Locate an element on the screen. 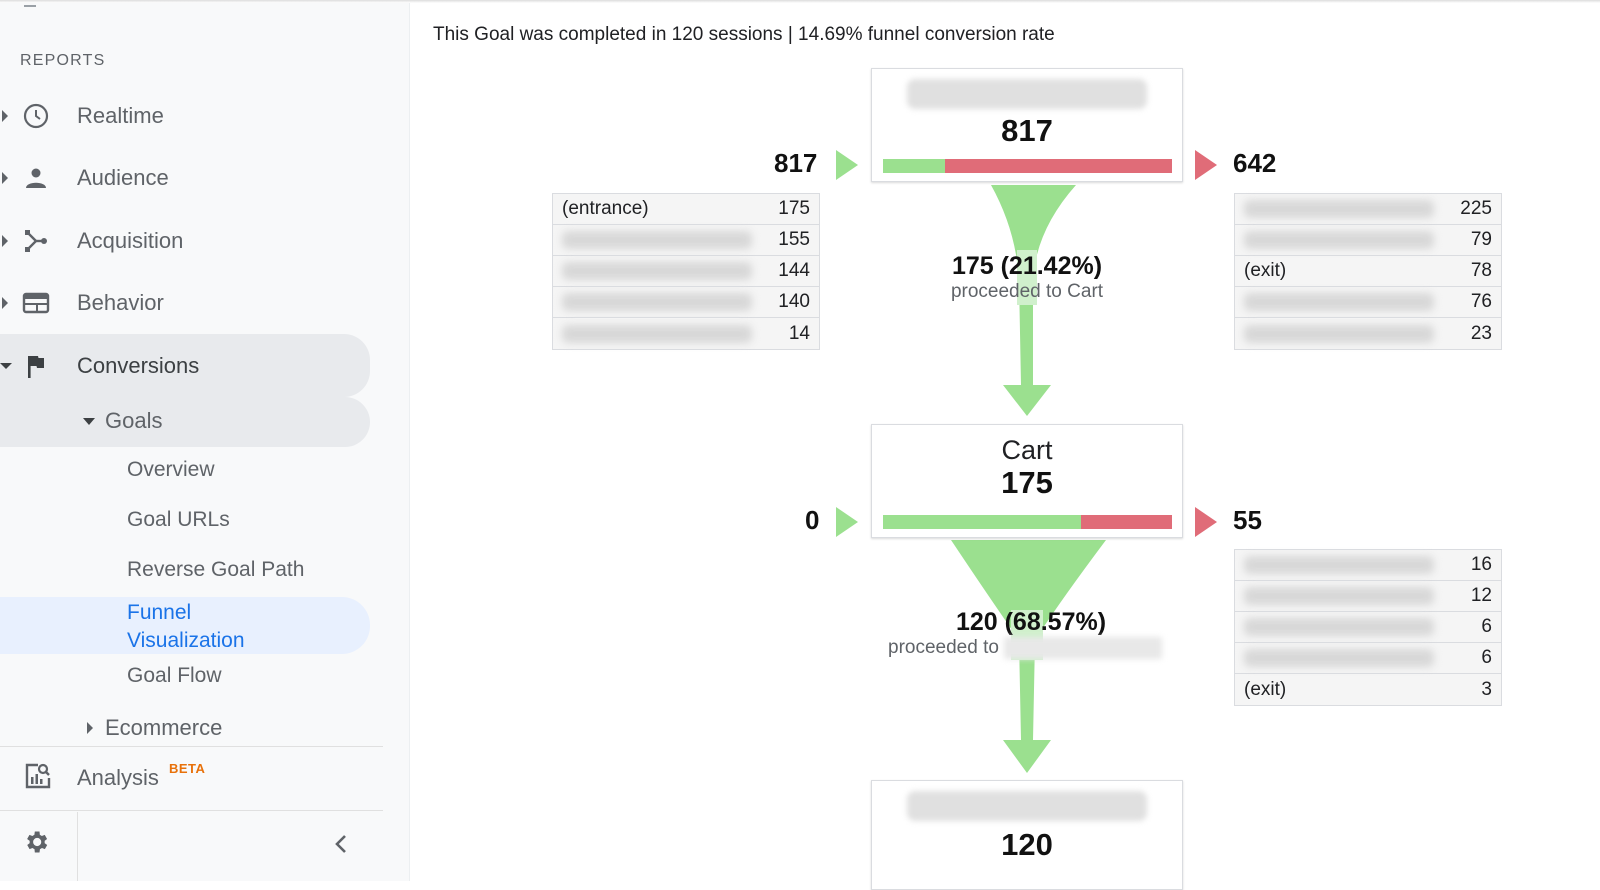 This screenshot has width=1600, height=890. sidebar-item-label: Overview is located at coordinates (171, 469).